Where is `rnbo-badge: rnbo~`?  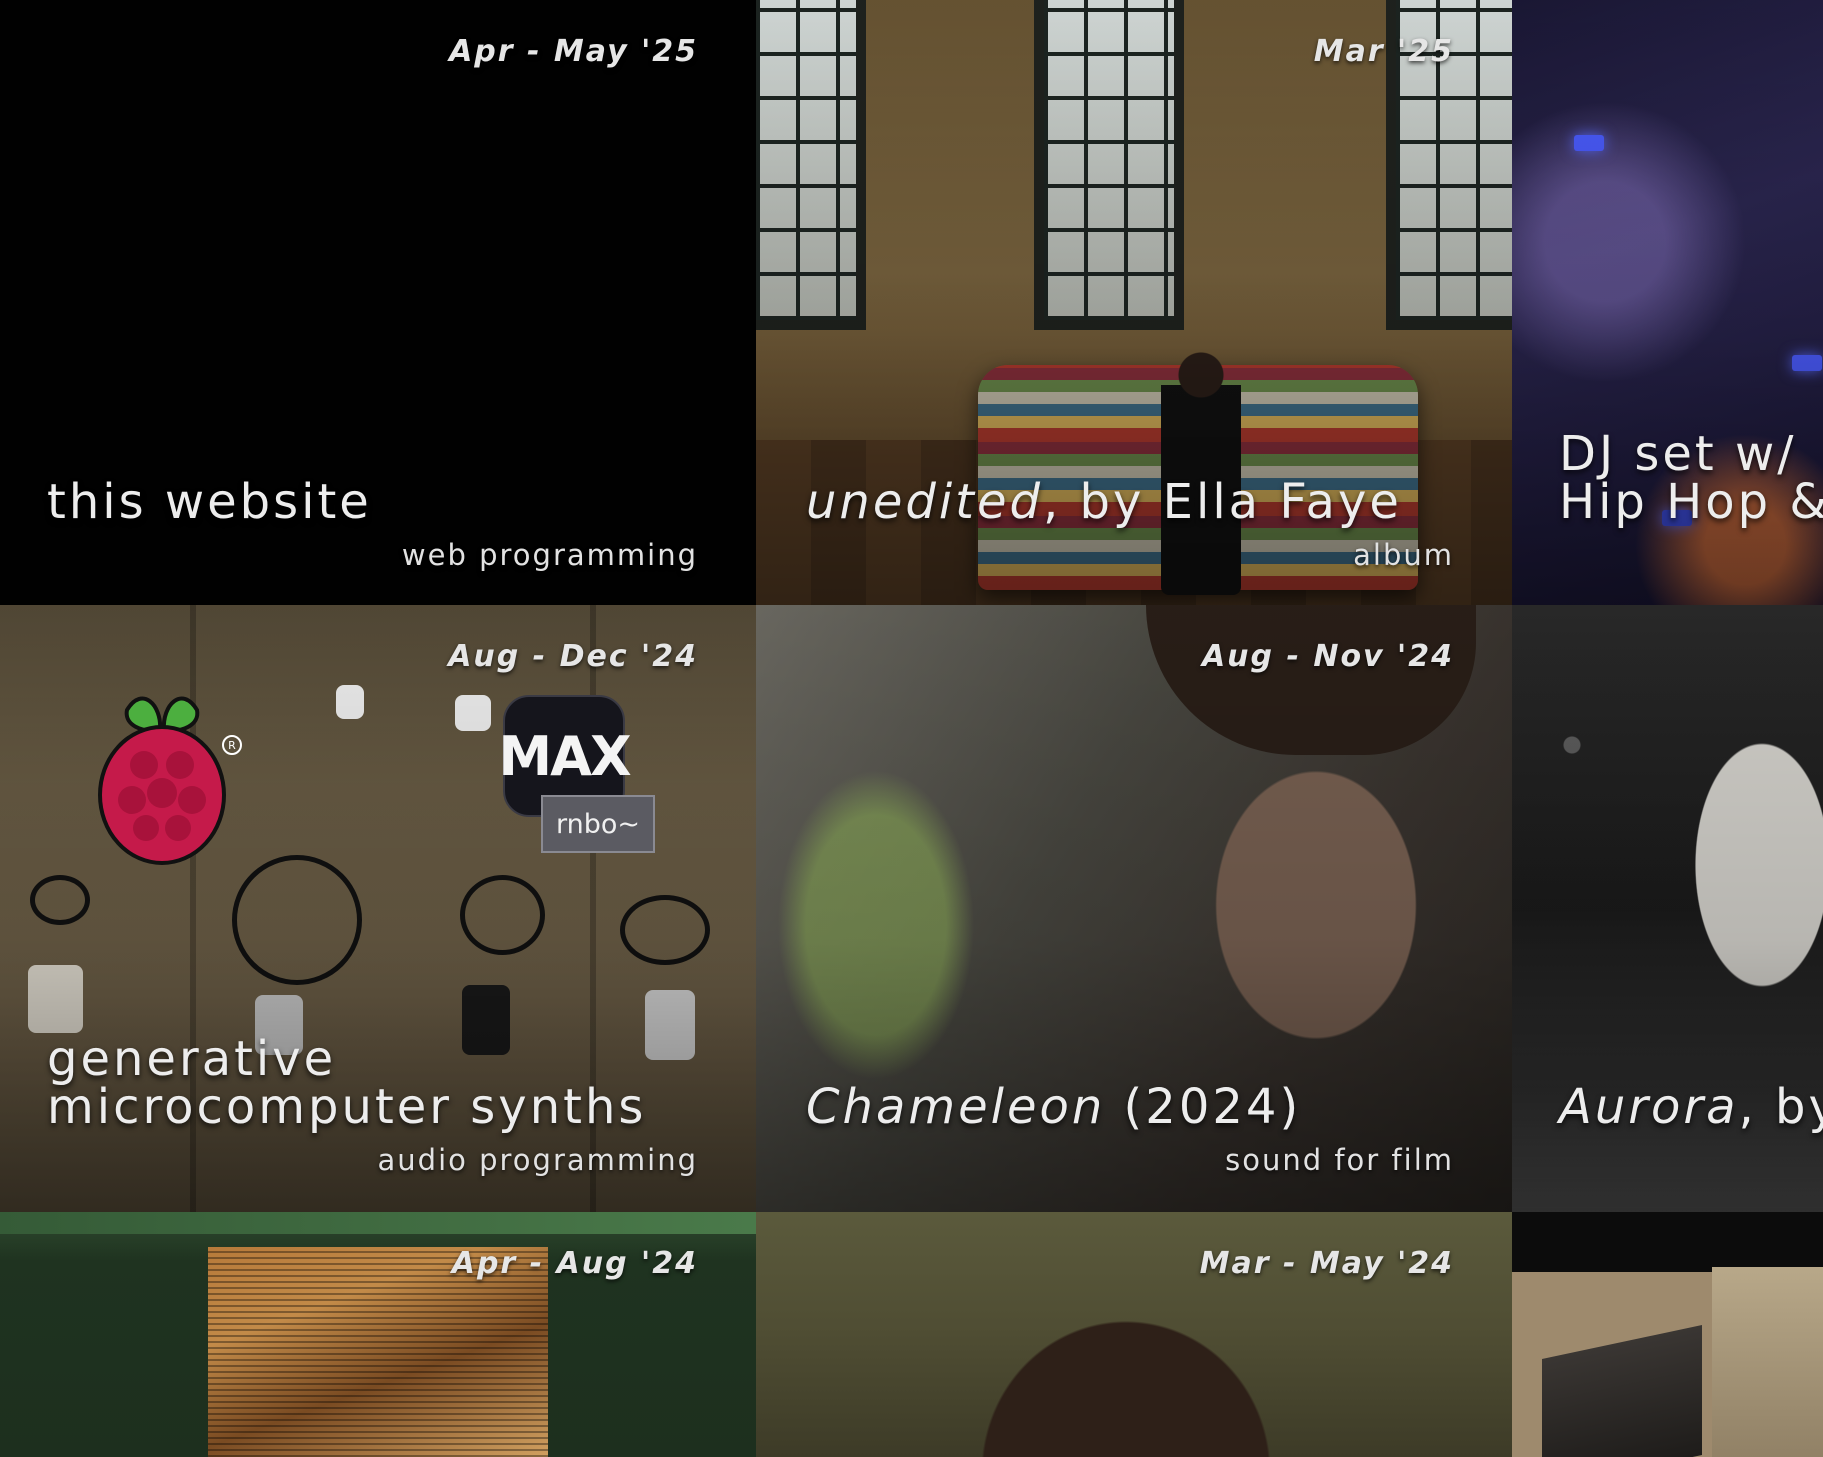
rnbo-badge: rnbo~ is located at coordinates (598, 824).